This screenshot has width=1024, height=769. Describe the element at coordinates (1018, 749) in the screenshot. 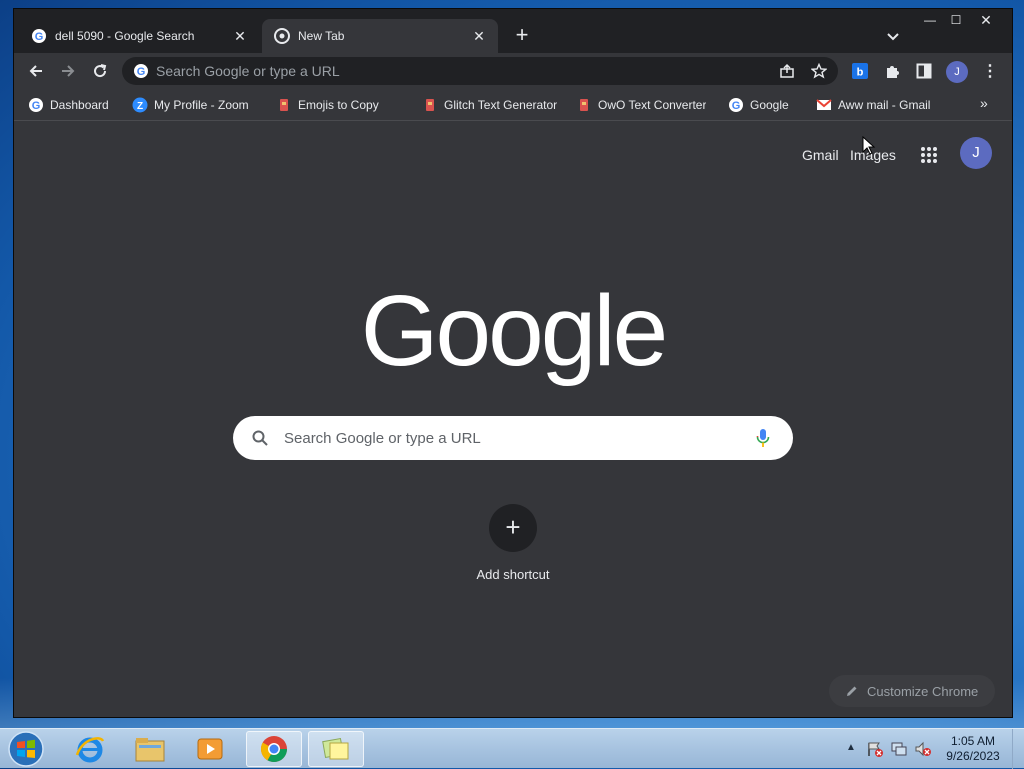

I see `show-desktop-button` at that location.